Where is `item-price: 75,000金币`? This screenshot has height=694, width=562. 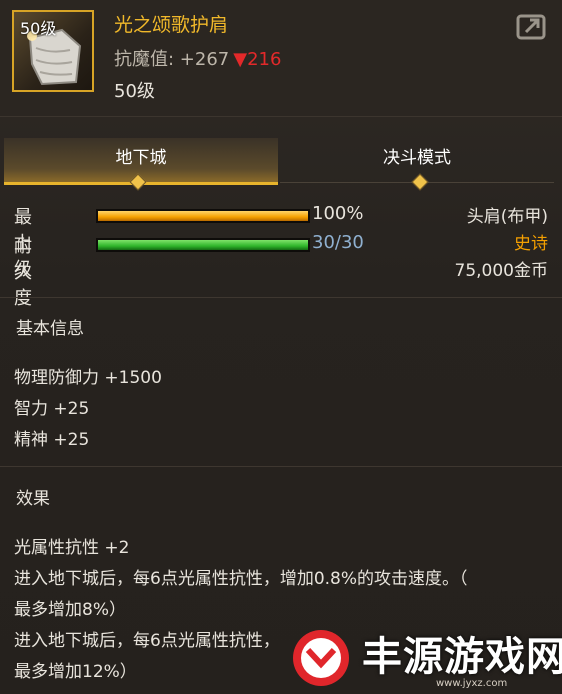
item-price: 75,000金币 is located at coordinates (501, 271).